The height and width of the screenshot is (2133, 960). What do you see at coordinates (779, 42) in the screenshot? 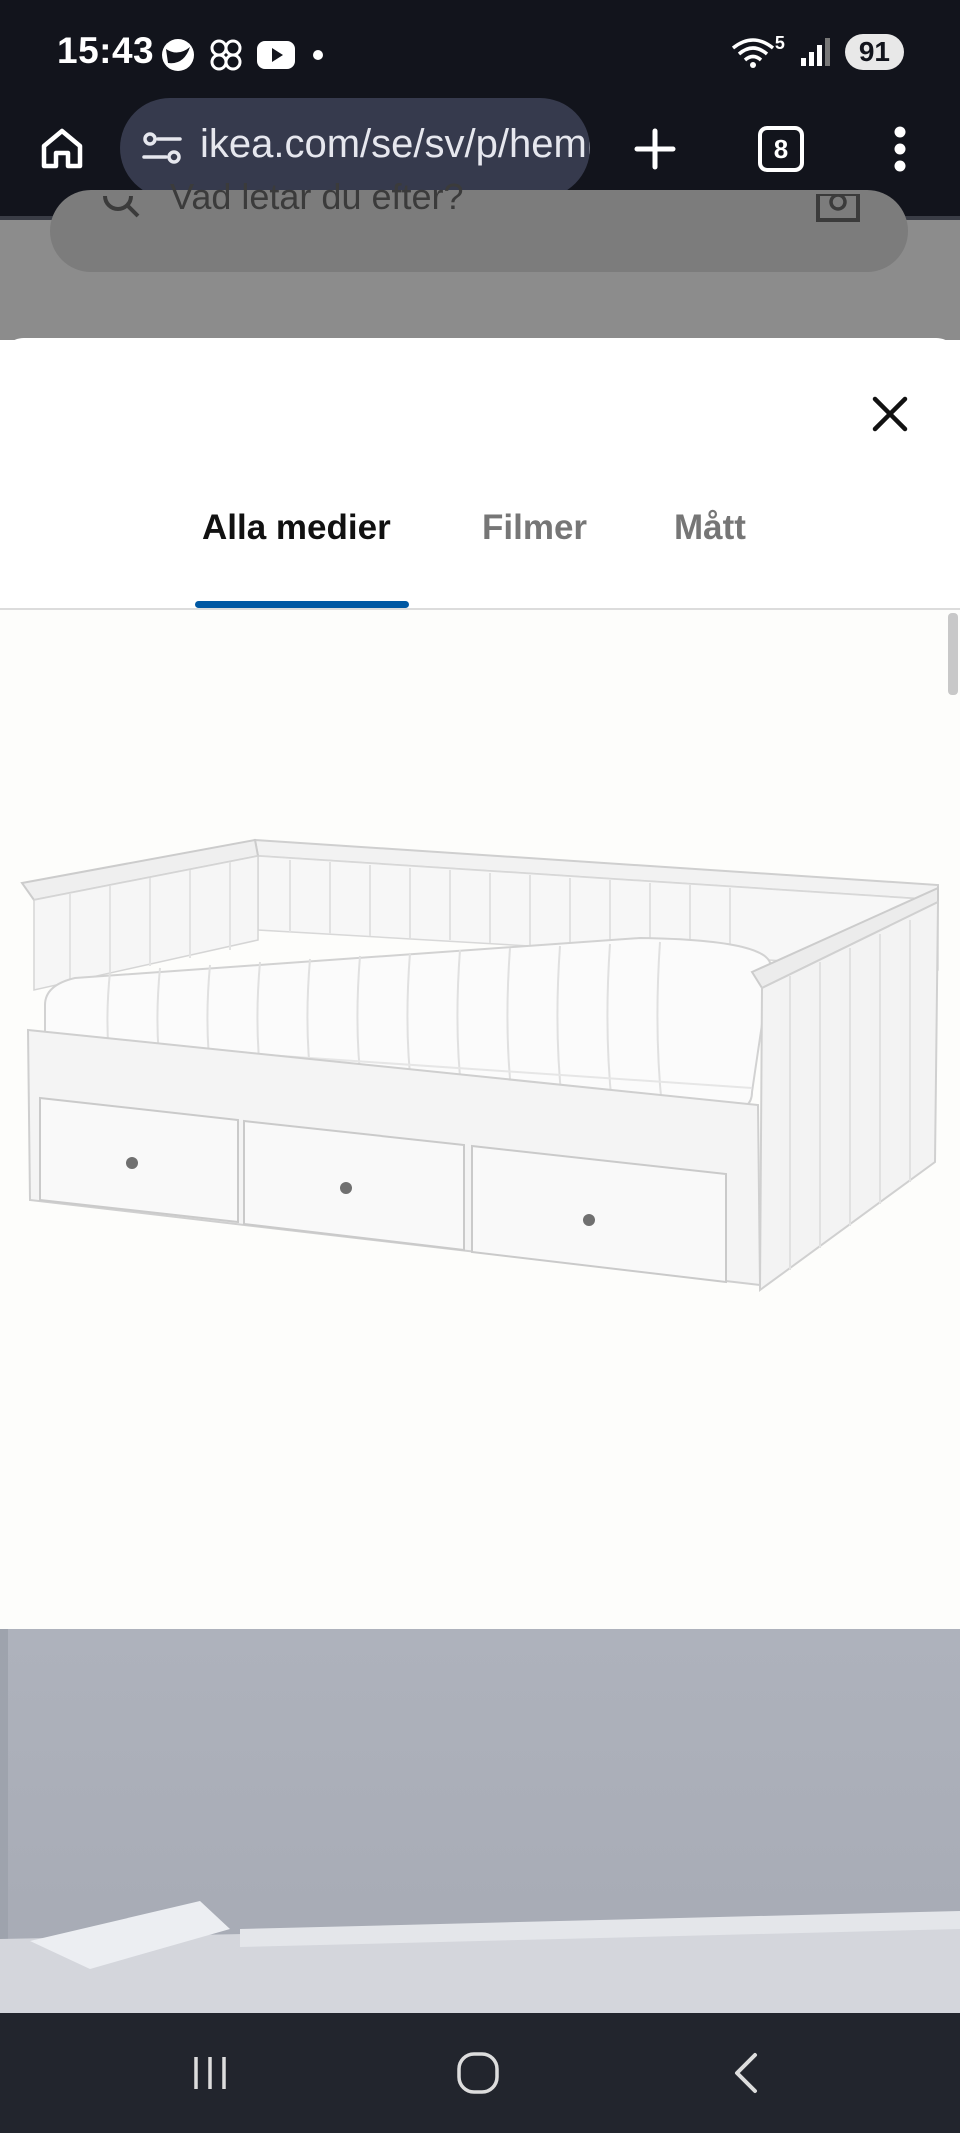
I see `network-type: 5` at bounding box center [779, 42].